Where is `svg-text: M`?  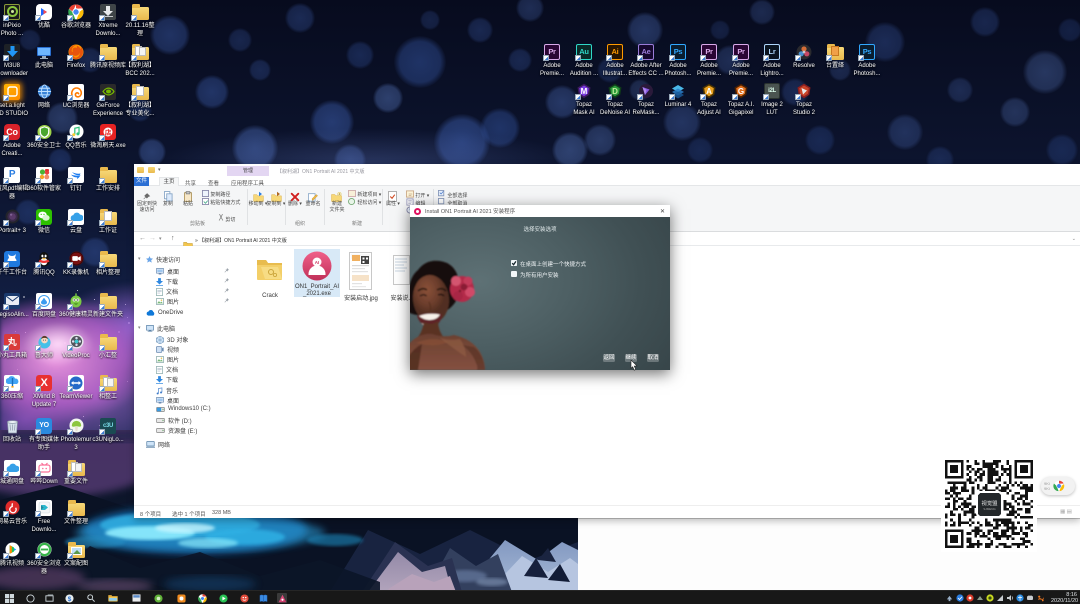 svg-text: M is located at coordinates (584, 91).